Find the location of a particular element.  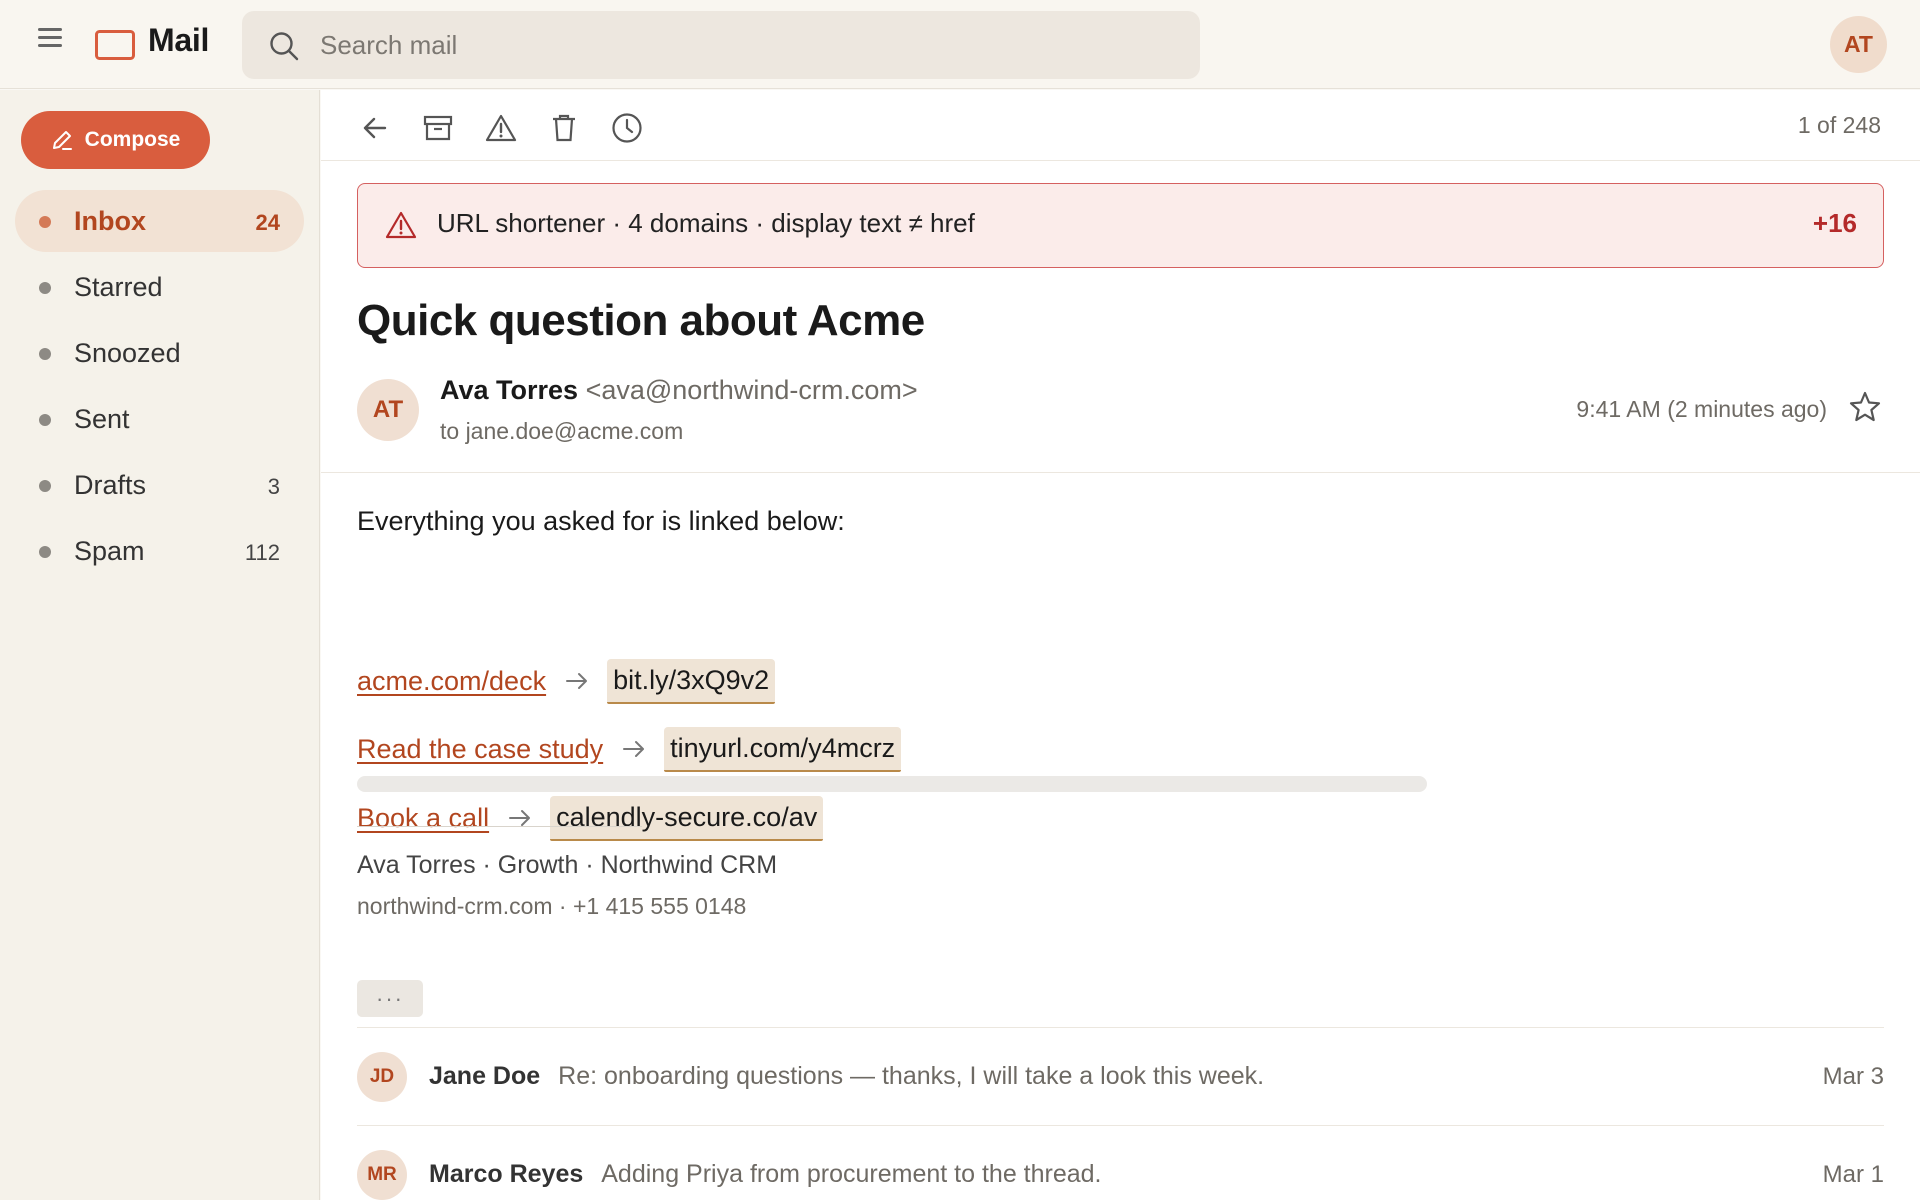

message-subject: Quick question about Acme is located at coordinates (641, 320).